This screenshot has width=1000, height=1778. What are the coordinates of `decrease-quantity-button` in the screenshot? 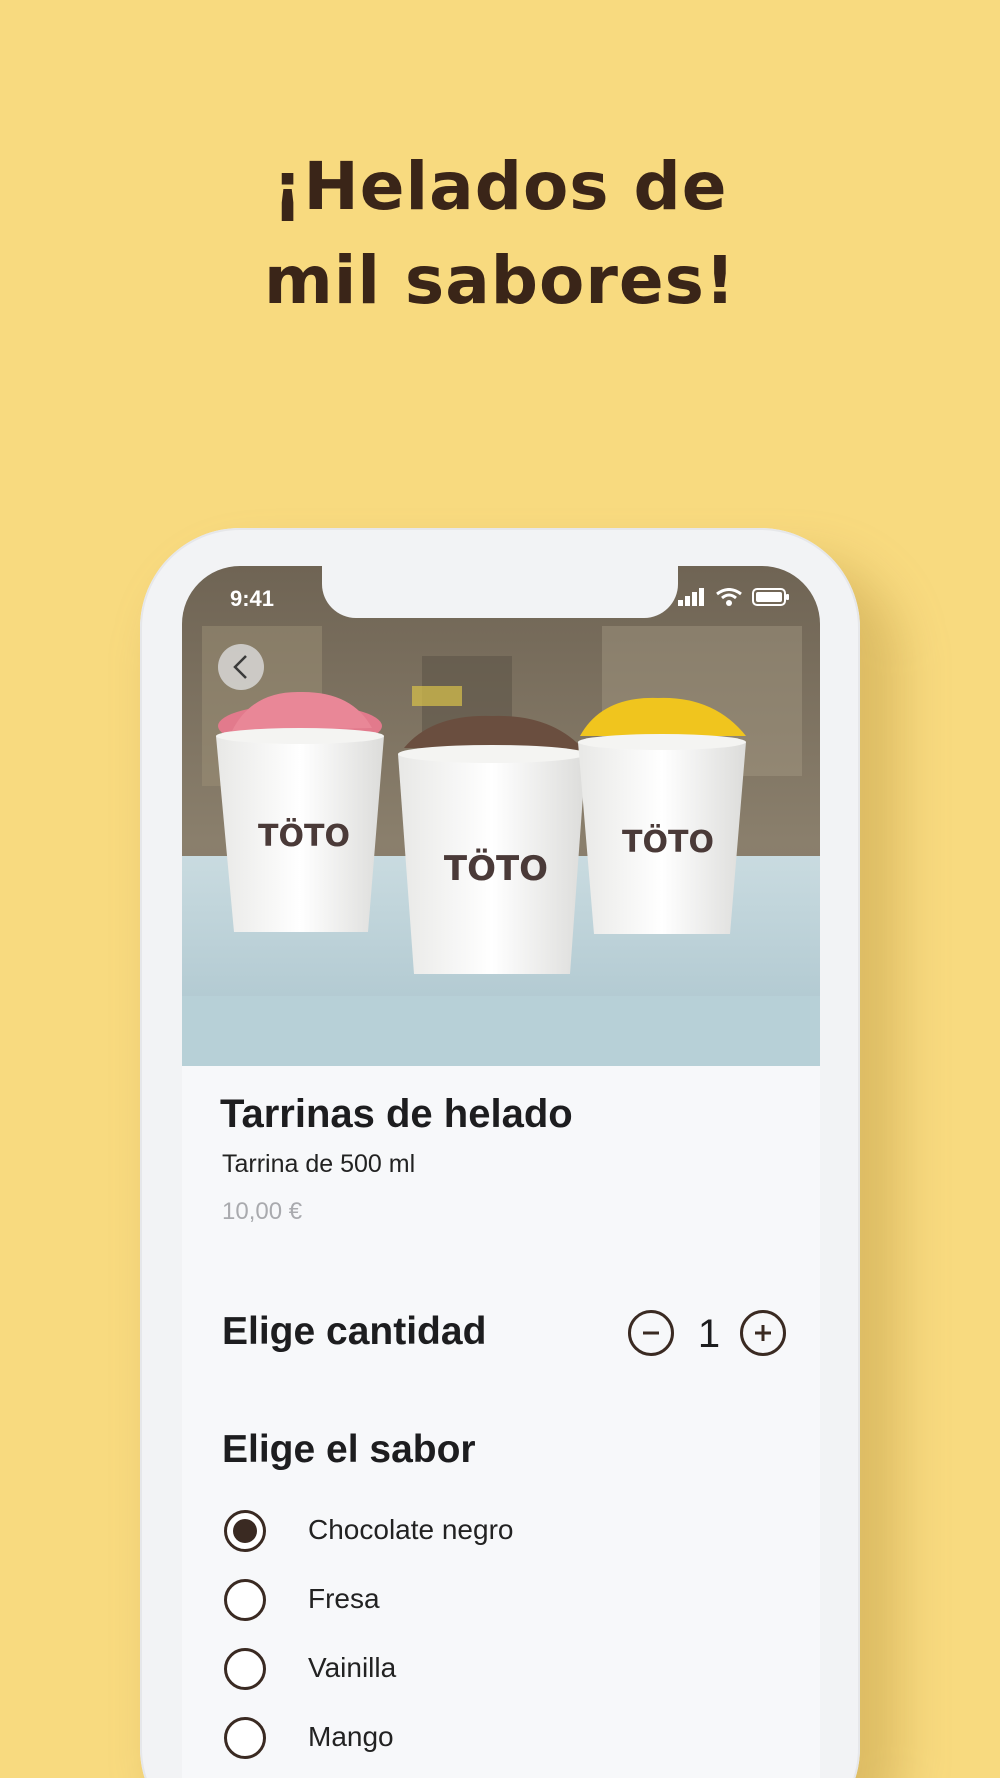 It's located at (651, 1333).